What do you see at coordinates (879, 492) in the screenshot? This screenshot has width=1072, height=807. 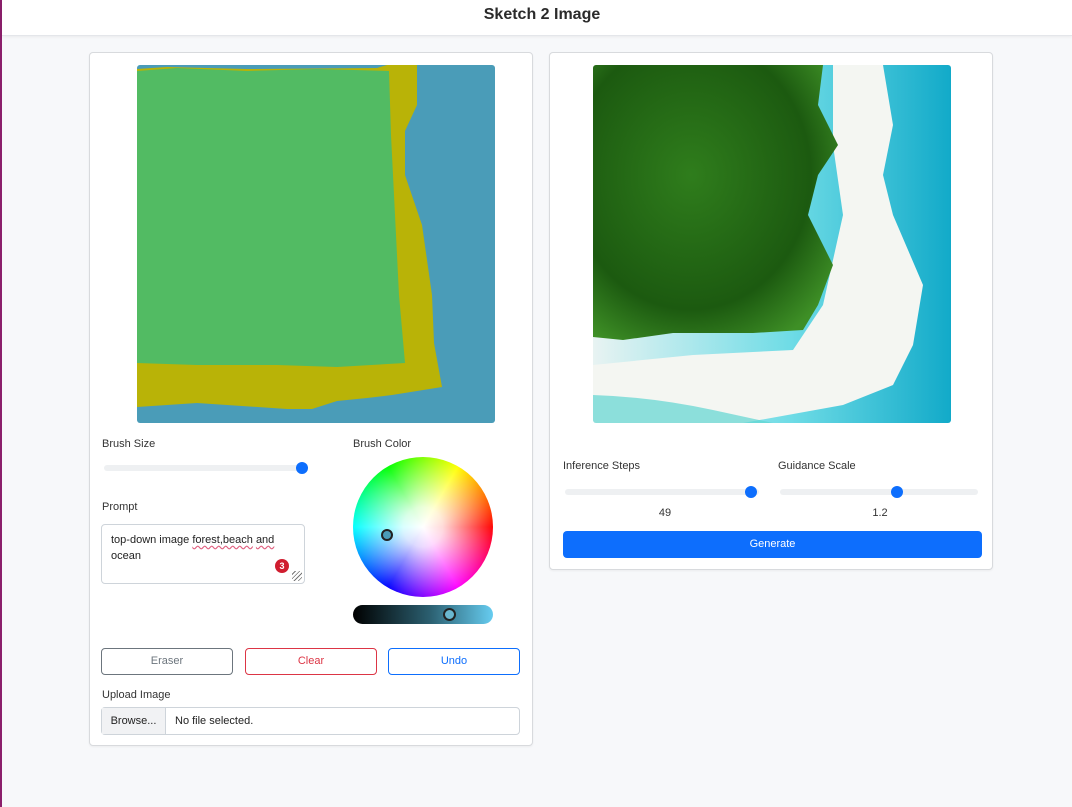 I see `guidance-scale-slider` at bounding box center [879, 492].